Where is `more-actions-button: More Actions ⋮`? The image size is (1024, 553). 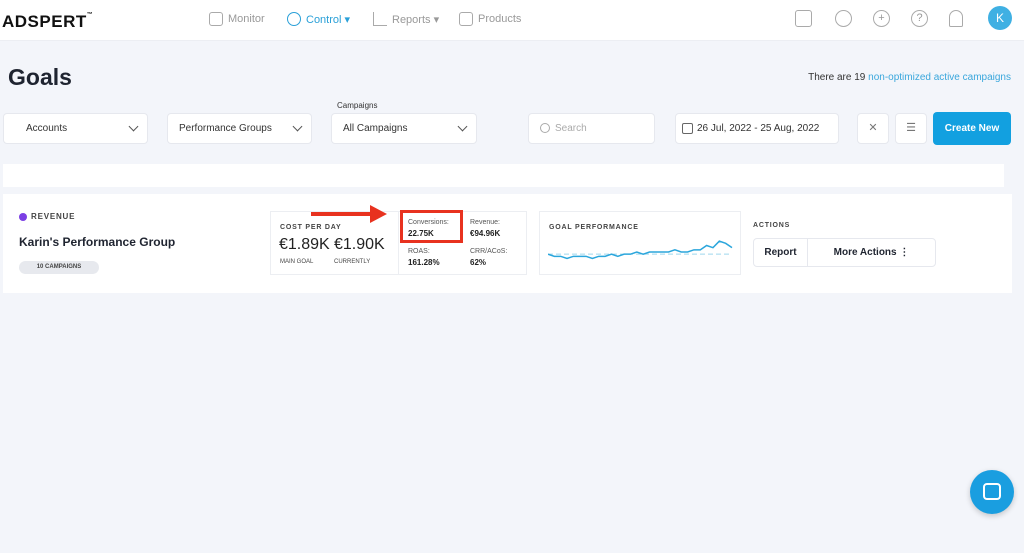
more-actions-button: More Actions ⋮ is located at coordinates (871, 252).